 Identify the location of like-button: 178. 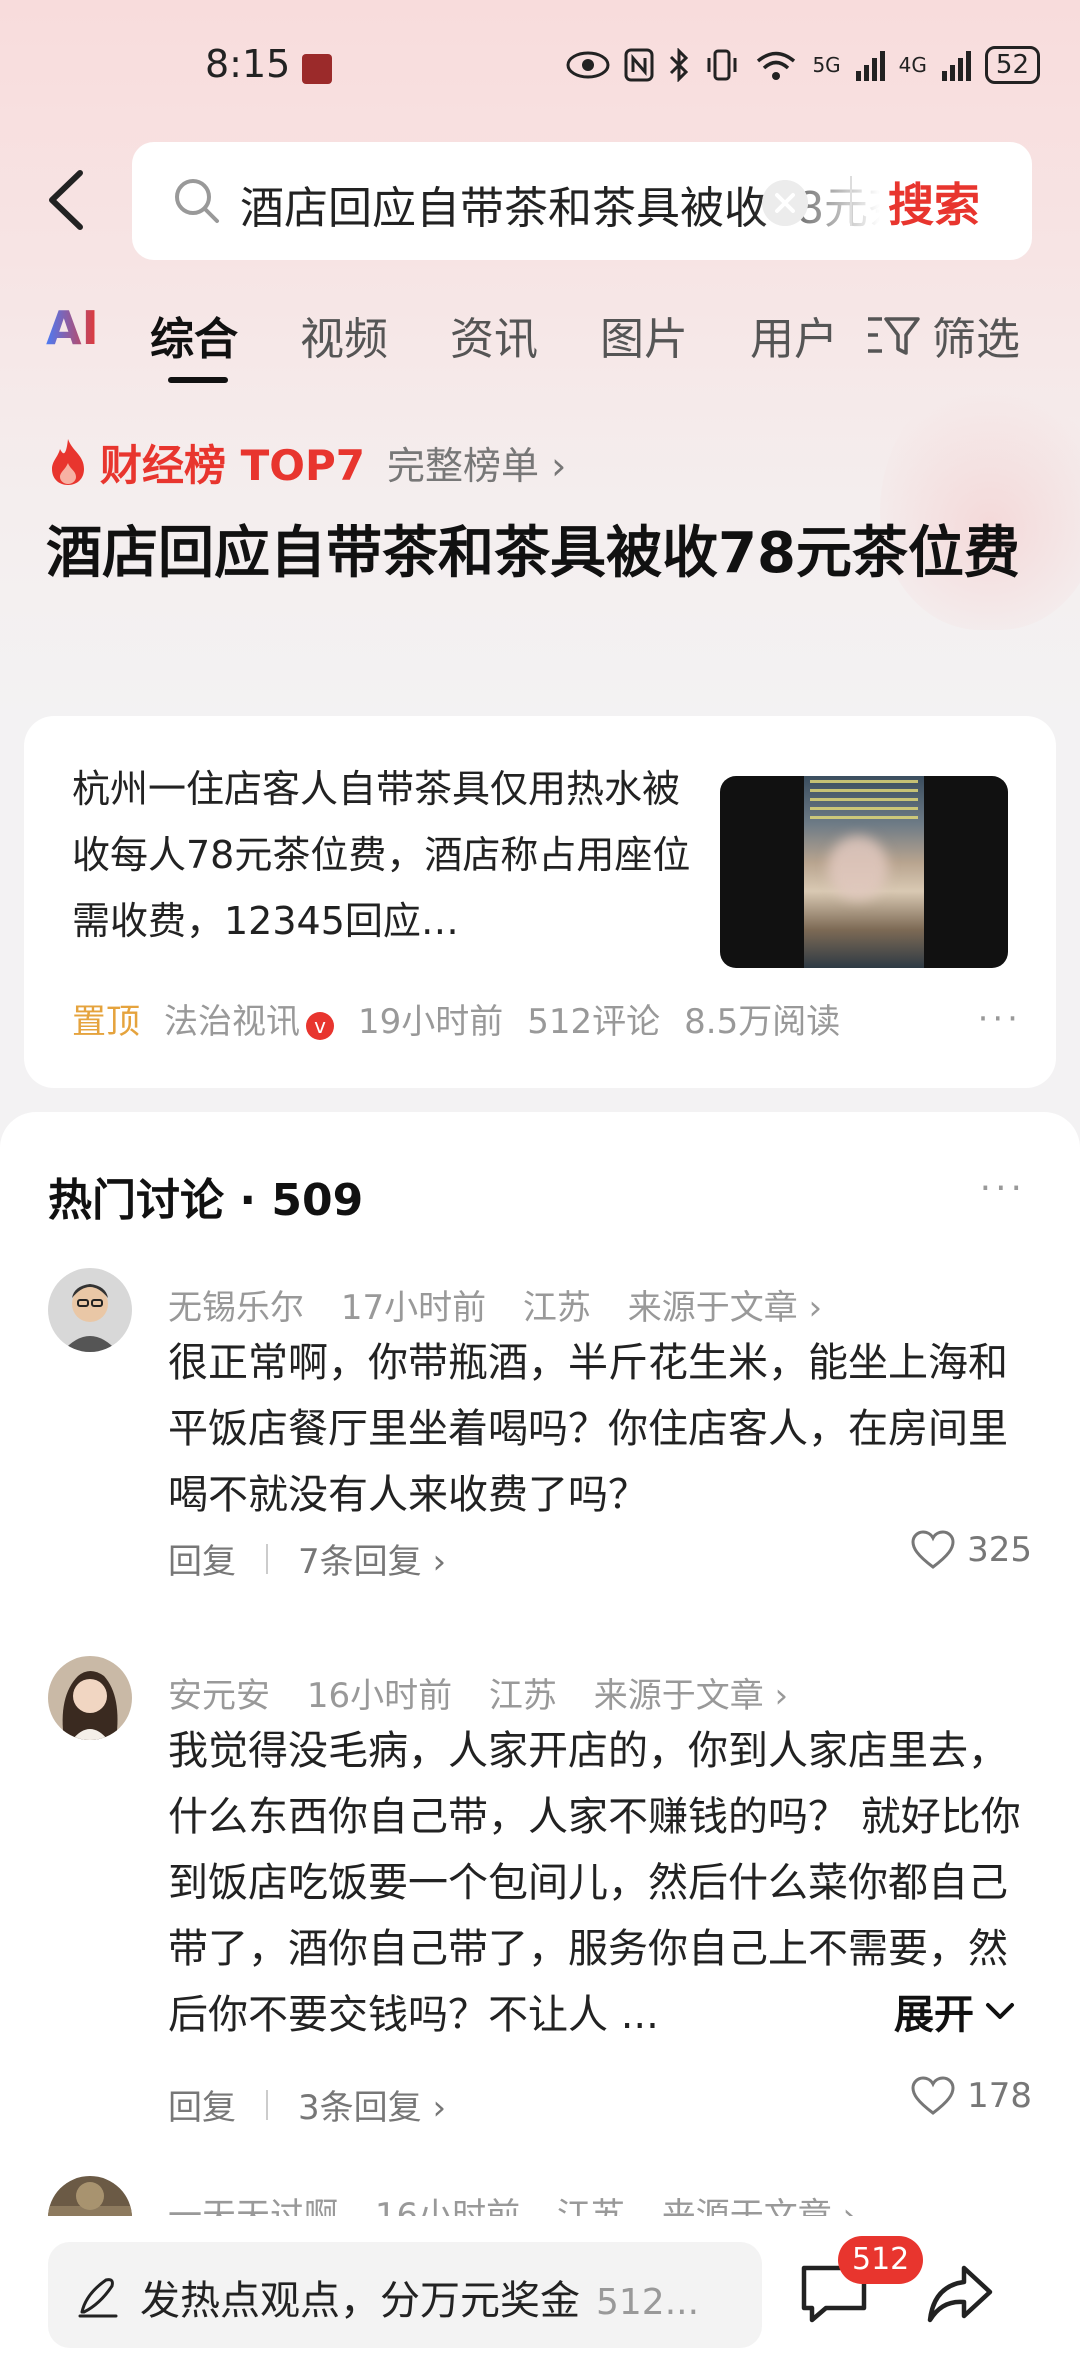
(971, 2096).